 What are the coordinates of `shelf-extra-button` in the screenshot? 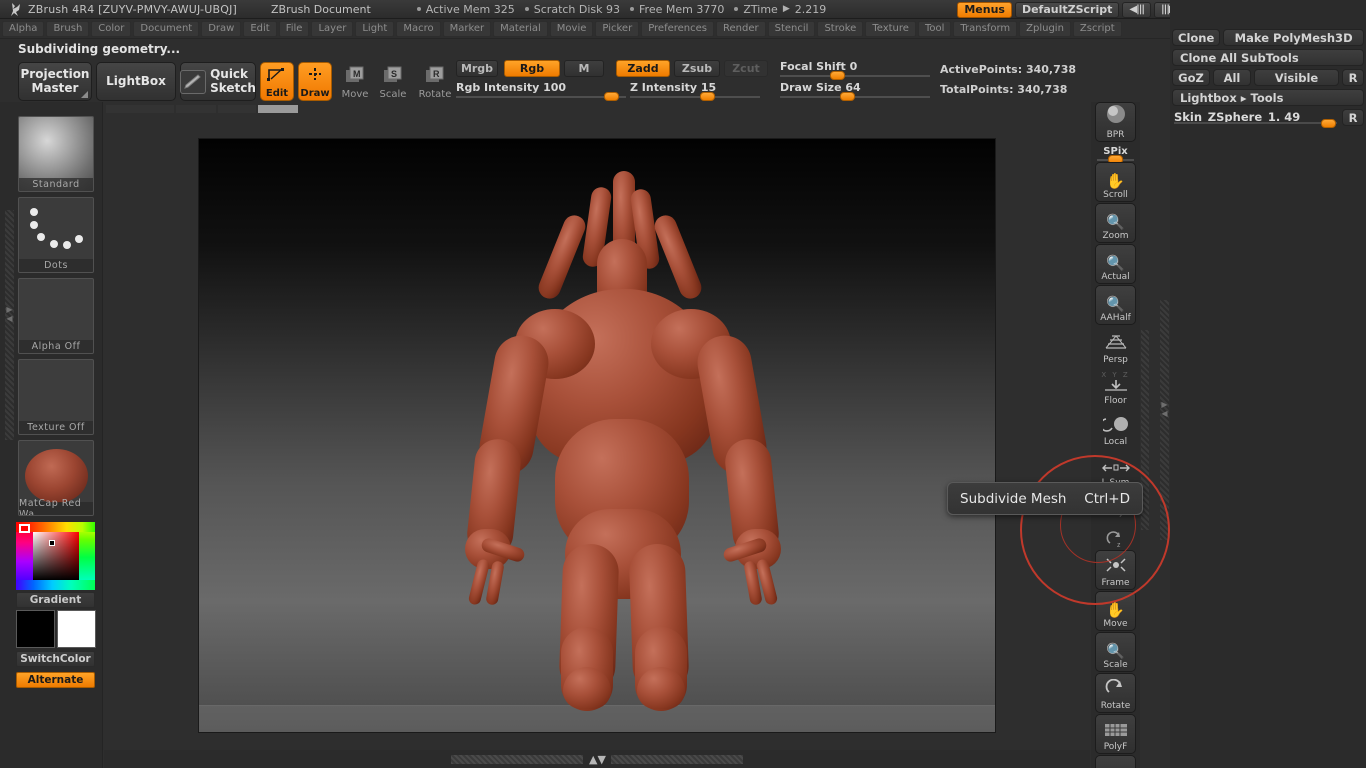 It's located at (1115, 761).